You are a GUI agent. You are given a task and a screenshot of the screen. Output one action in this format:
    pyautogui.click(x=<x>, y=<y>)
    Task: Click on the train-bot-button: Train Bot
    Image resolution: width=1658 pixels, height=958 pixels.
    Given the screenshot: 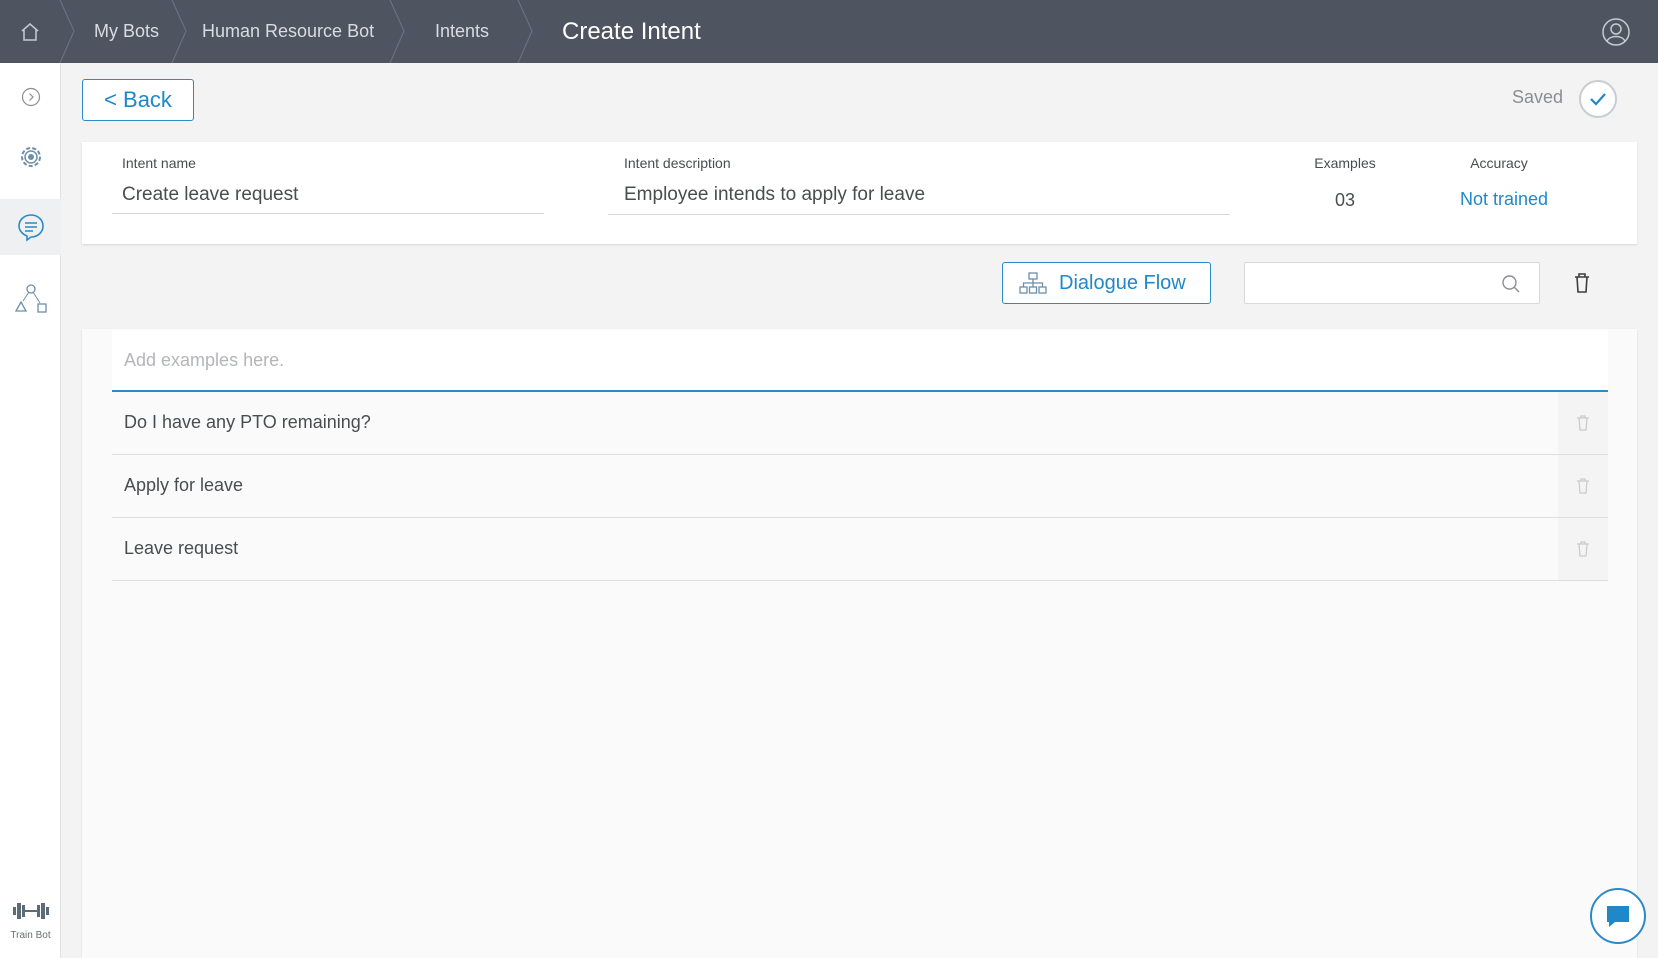 What is the action you would take?
    pyautogui.click(x=30, y=920)
    